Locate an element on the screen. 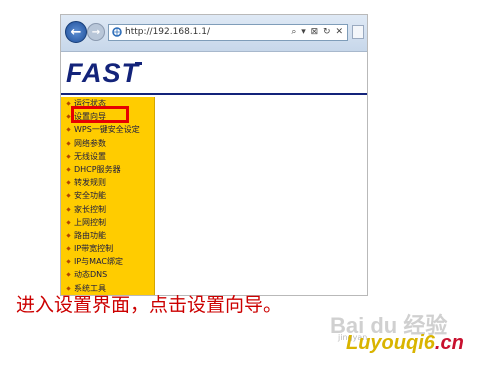 The image size is (483, 375). sidebar-item-label: IP与MAC绑定 is located at coordinates (99, 262).